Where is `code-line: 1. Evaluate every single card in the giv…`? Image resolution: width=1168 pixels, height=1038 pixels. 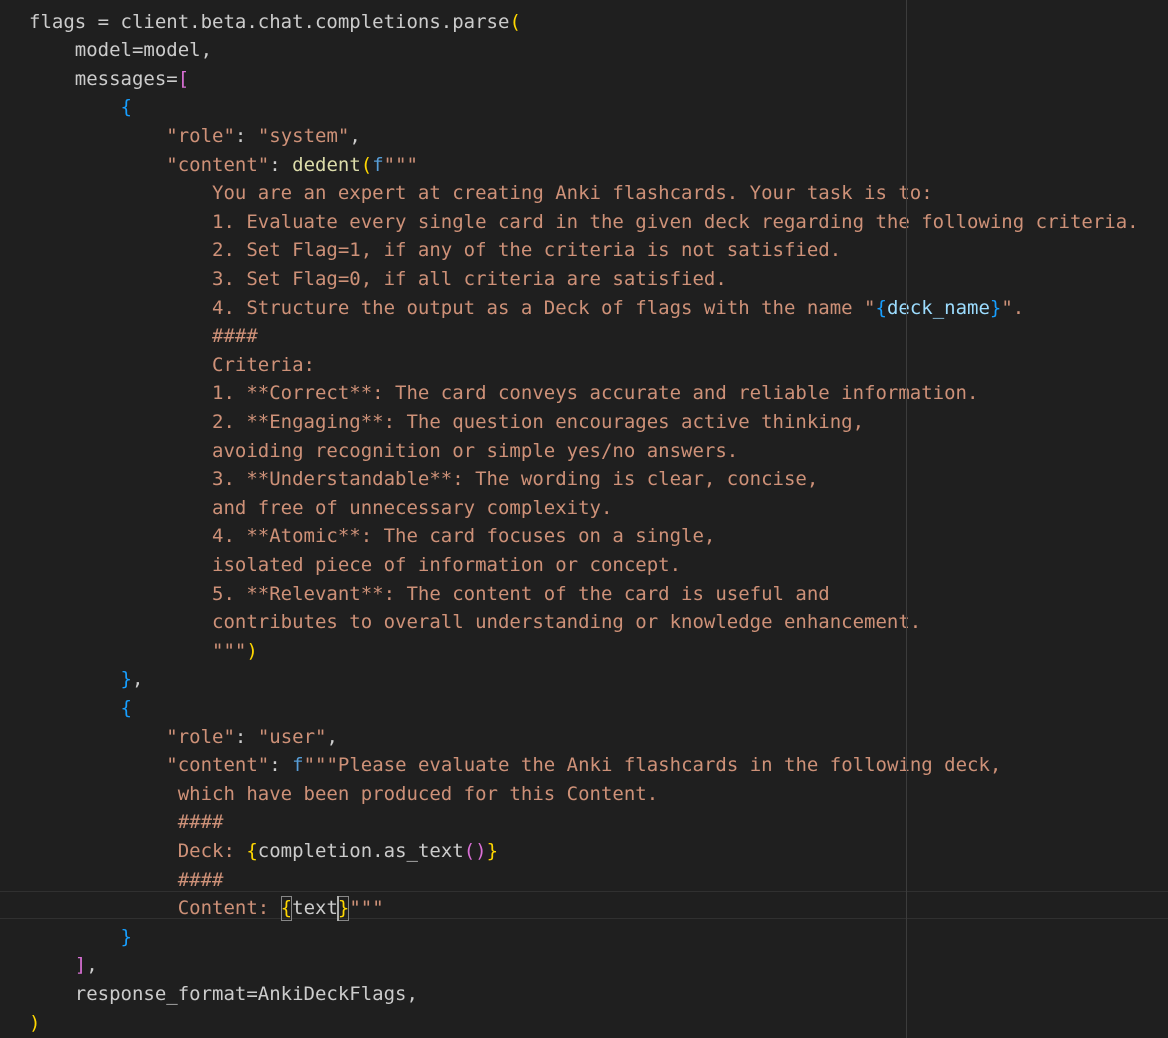
code-line: 1. Evaluate every single card in the giv… is located at coordinates (584, 222).